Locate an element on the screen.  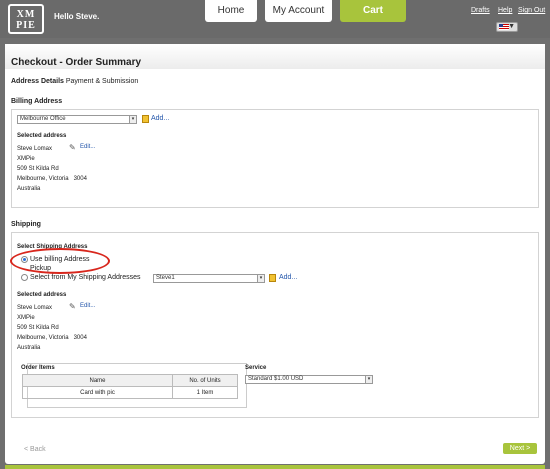
next-button: Next > is located at coordinates (520, 448).